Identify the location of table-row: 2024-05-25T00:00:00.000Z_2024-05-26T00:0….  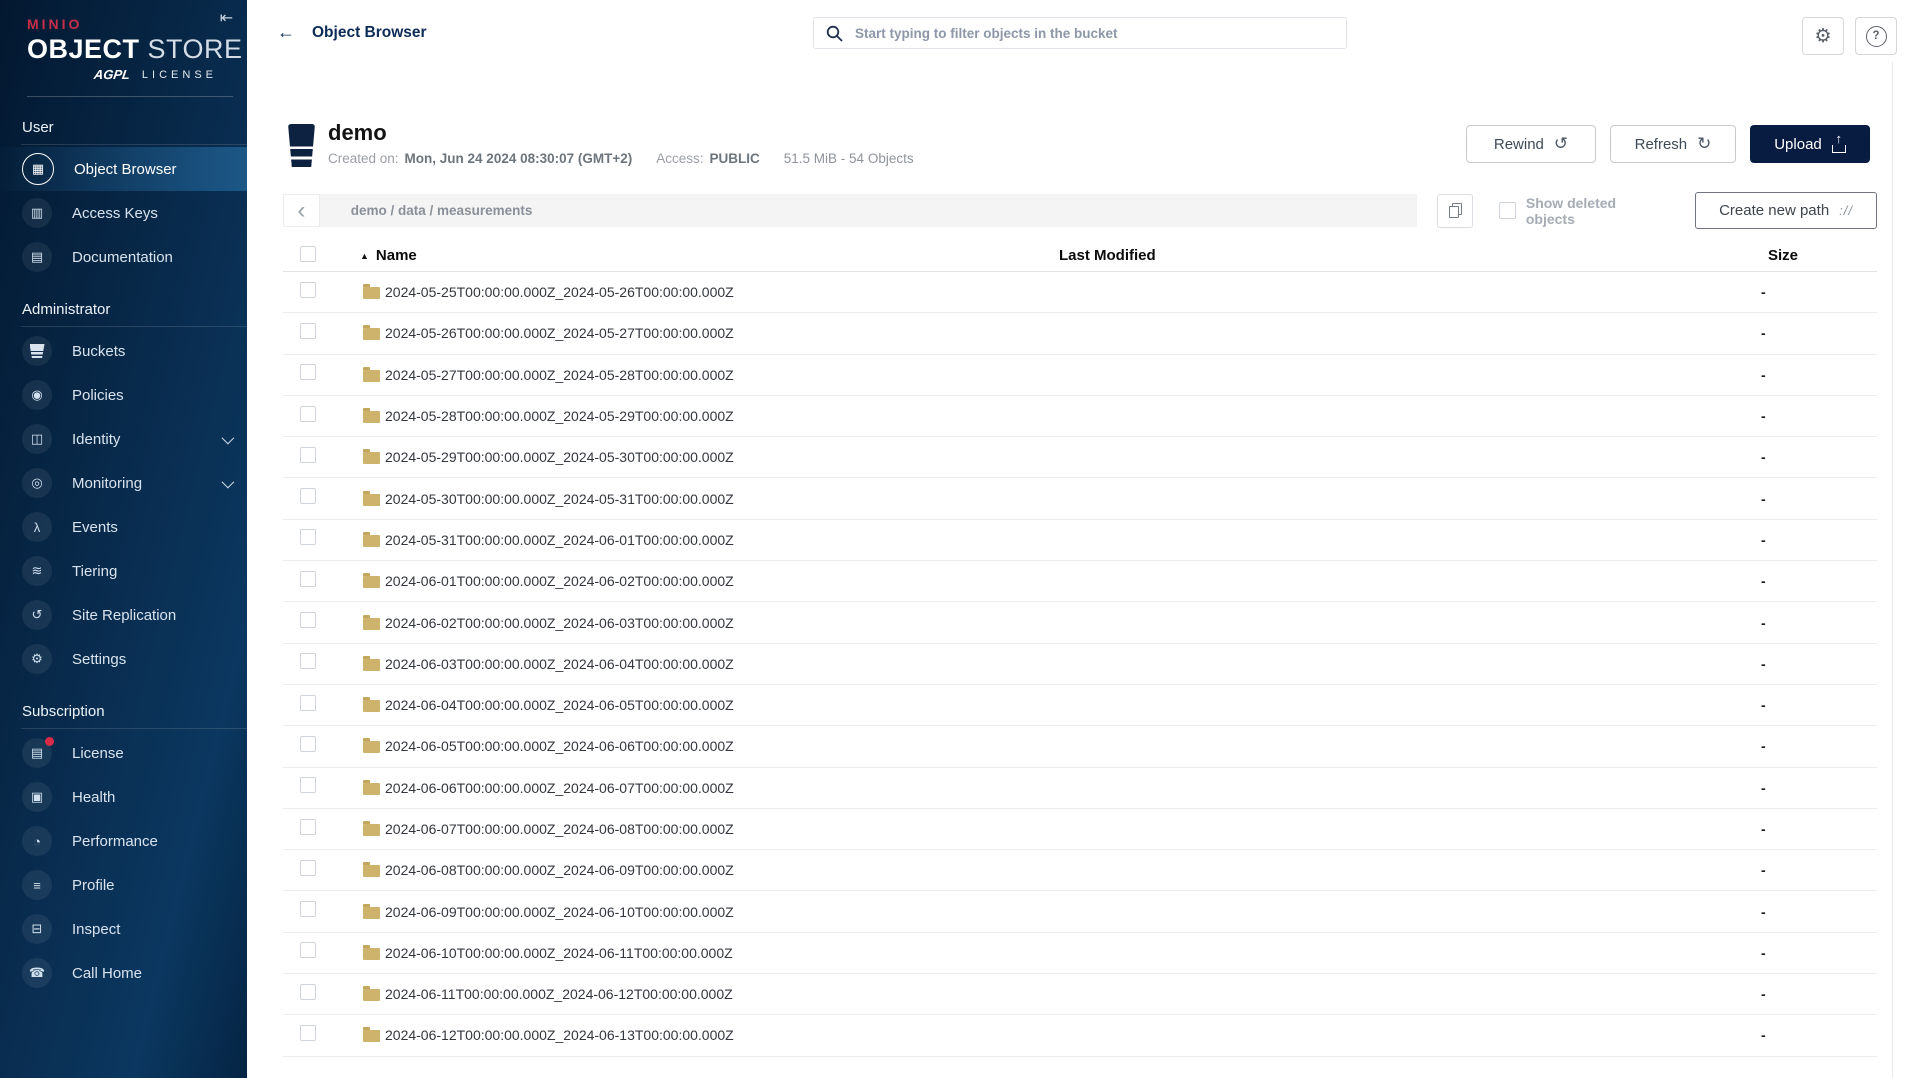
(1080, 293).